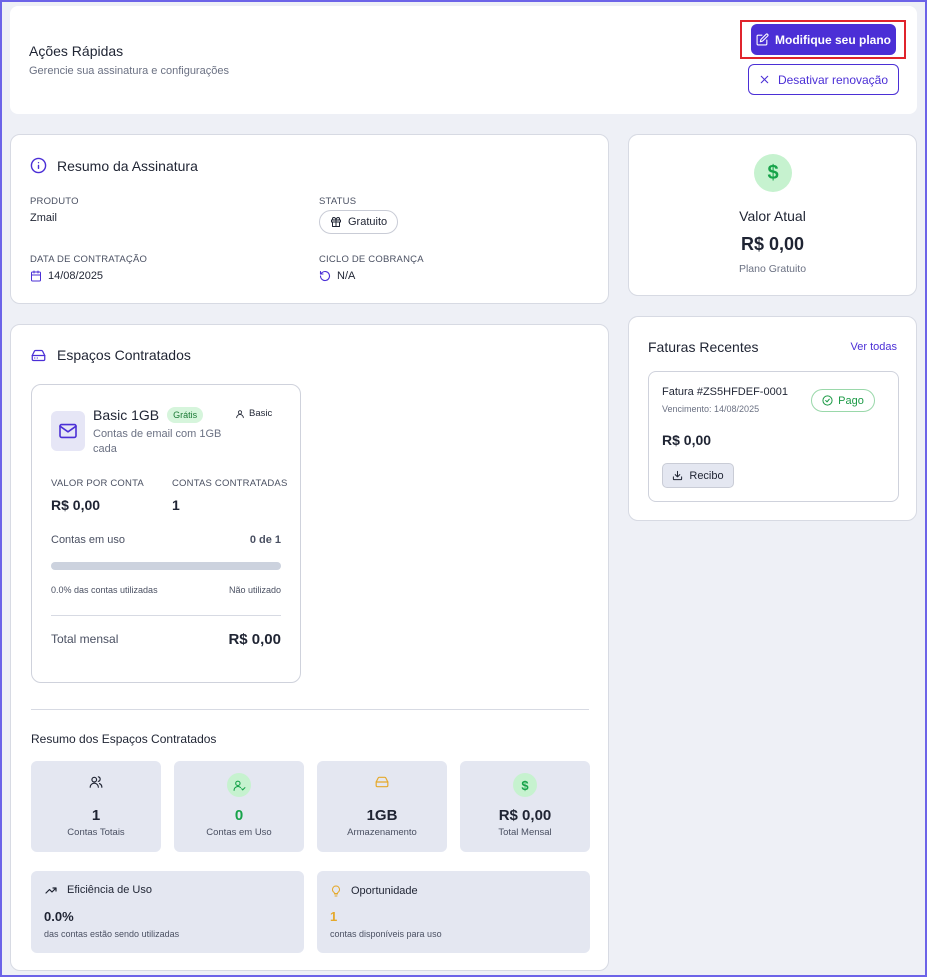 Image resolution: width=927 pixels, height=977 pixels. What do you see at coordinates (76, 505) in the screenshot?
I see `price-per-account-value: R$ 0,00` at bounding box center [76, 505].